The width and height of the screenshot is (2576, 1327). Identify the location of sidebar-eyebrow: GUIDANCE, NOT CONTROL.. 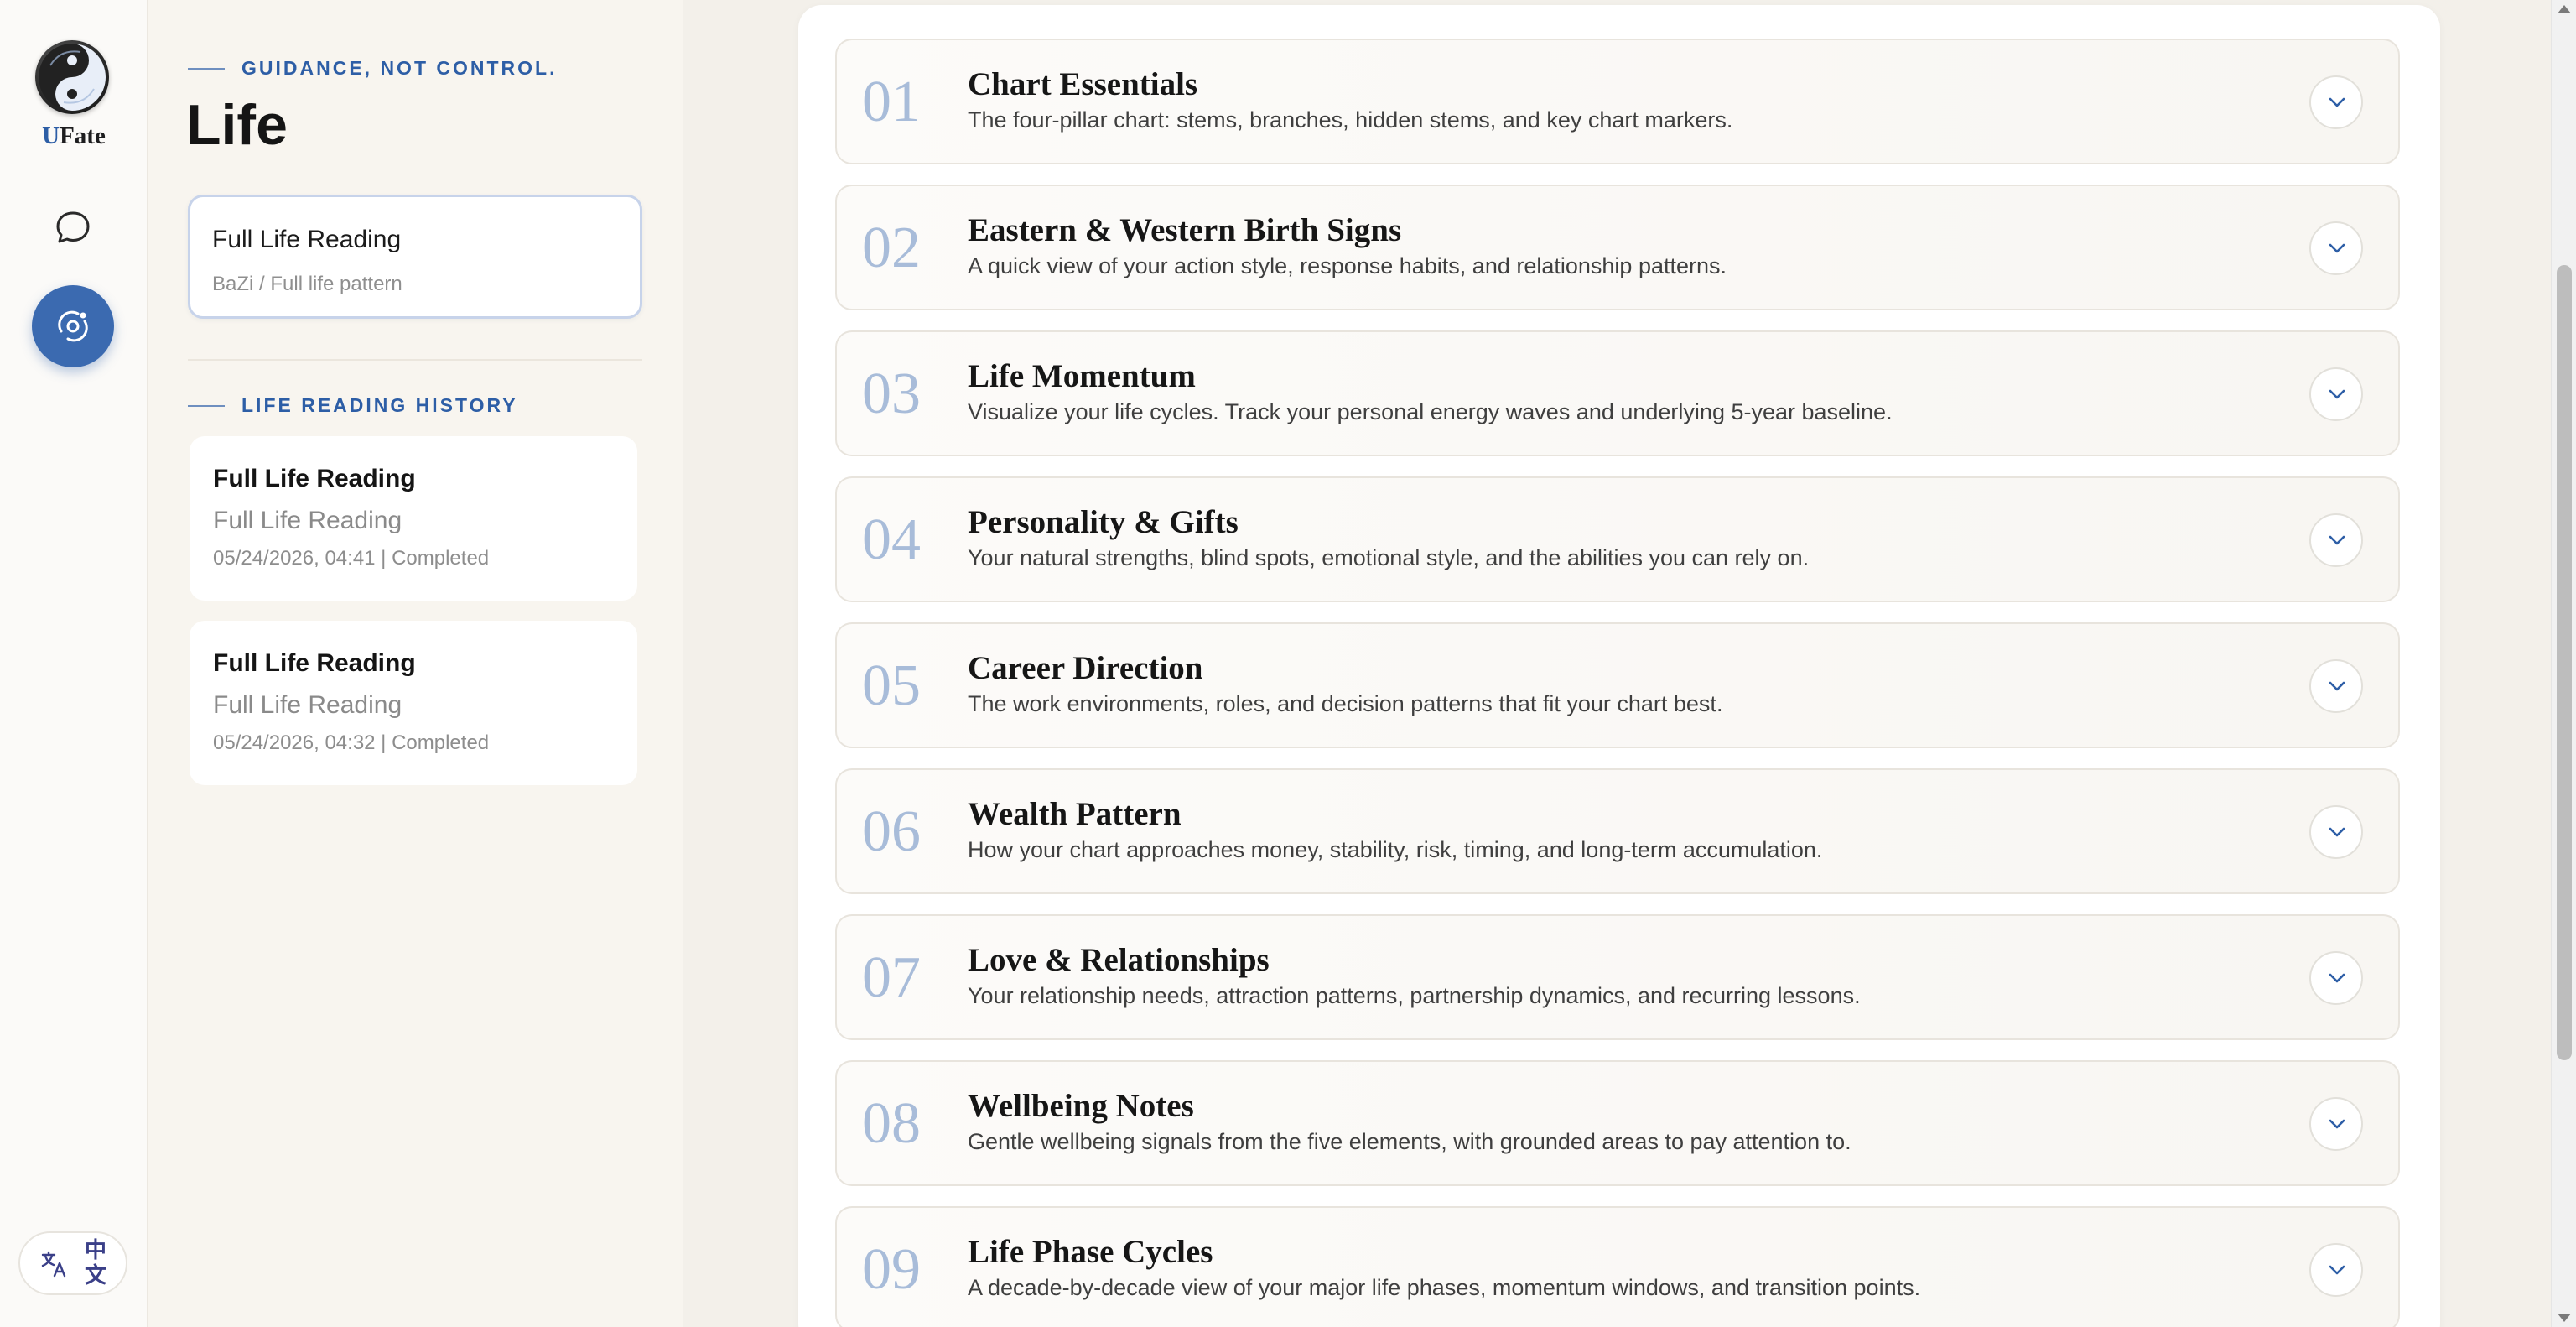
(373, 68).